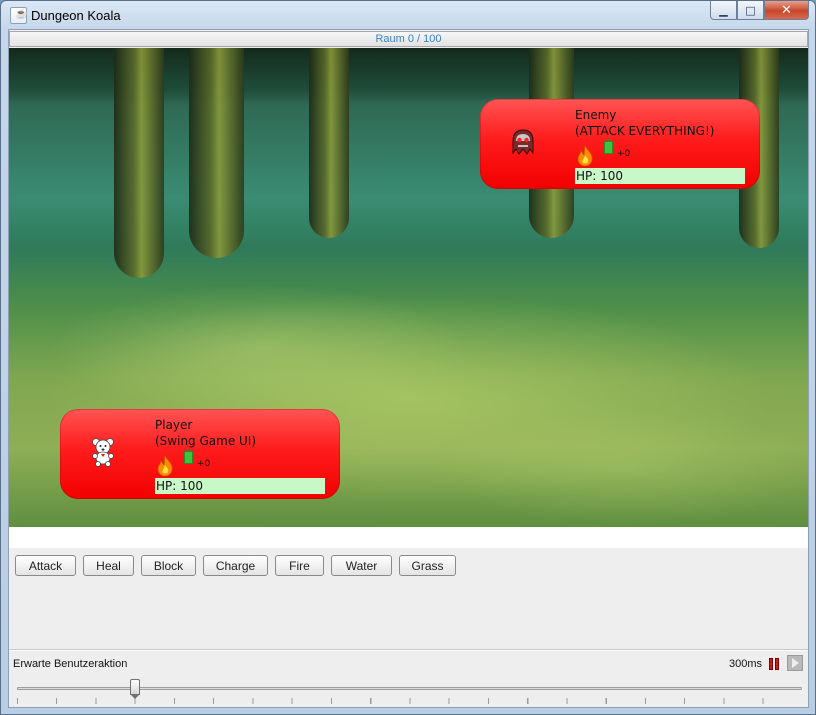  Describe the element at coordinates (774, 664) in the screenshot. I see `pause-icon` at that location.